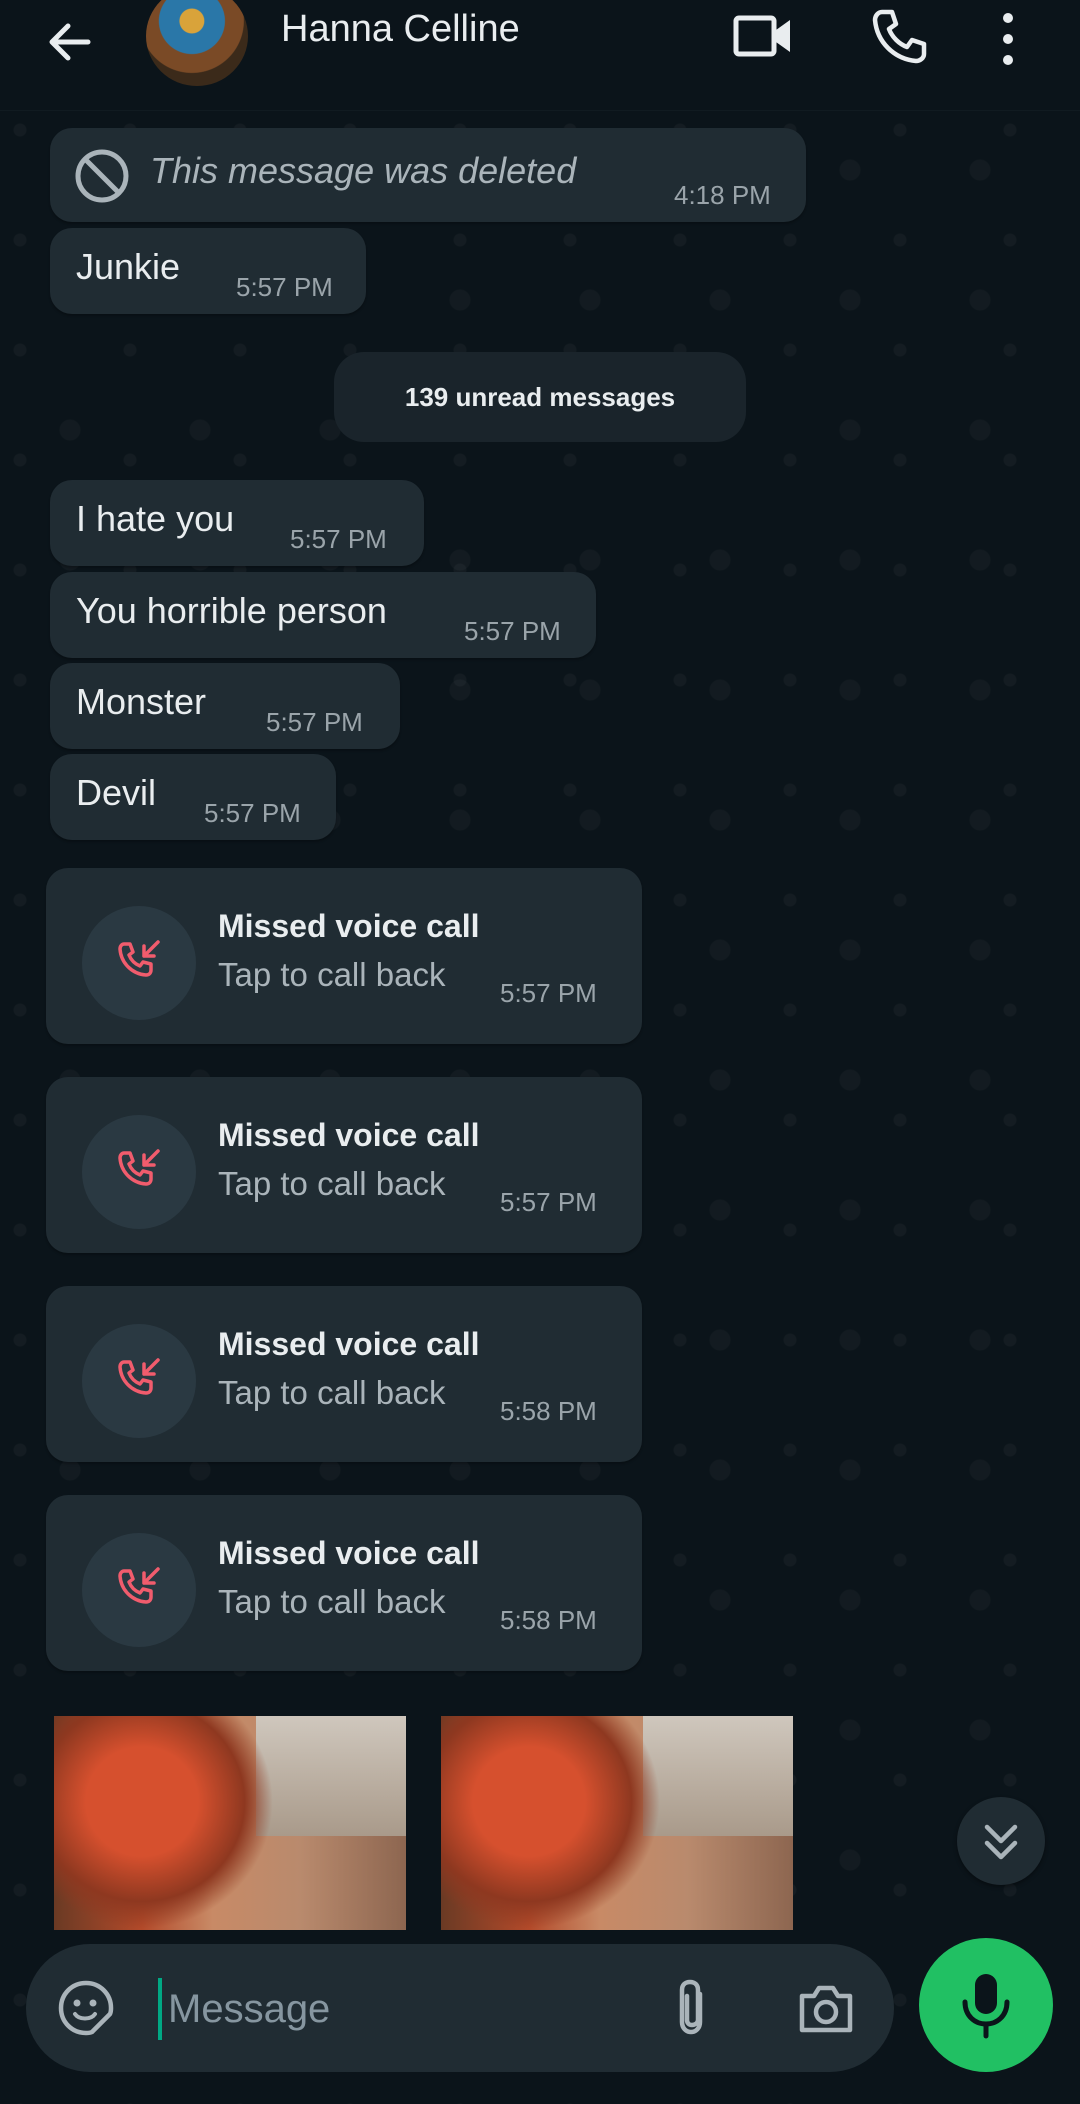 This screenshot has width=1080, height=2104. Describe the element at coordinates (193, 797) in the screenshot. I see `message-bubble: Devil 5:57 PM` at that location.